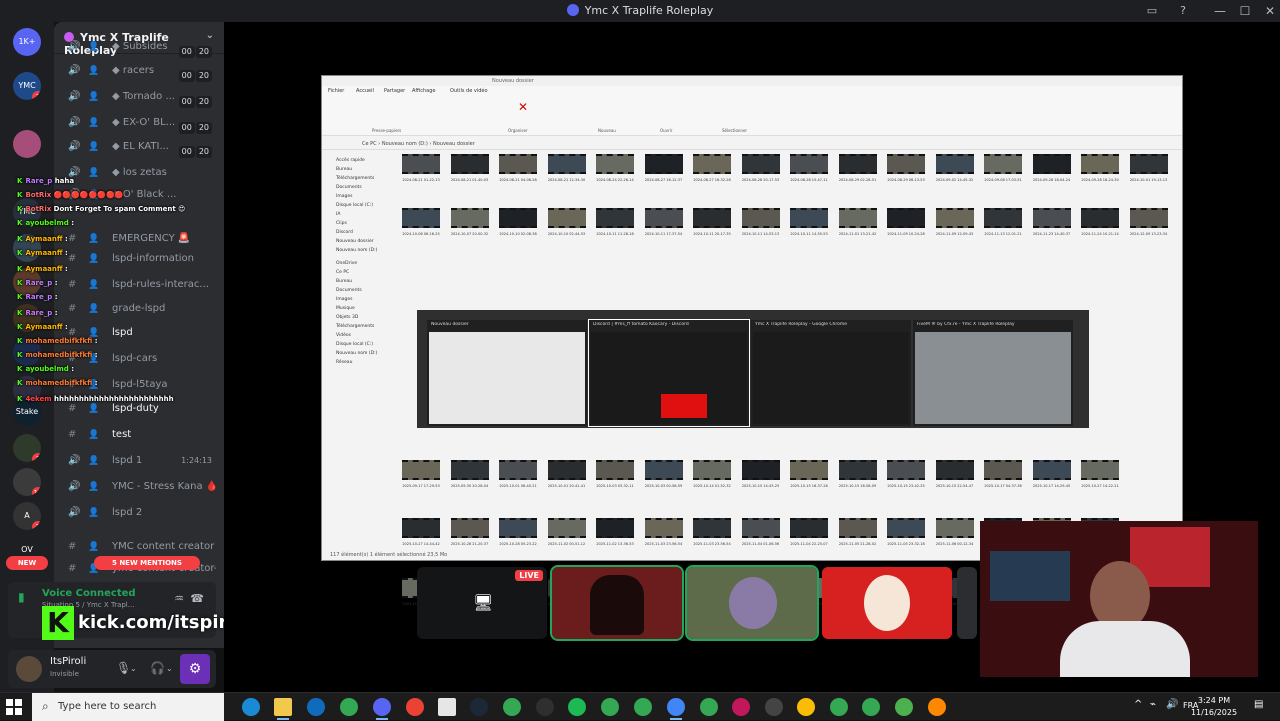 This screenshot has width=1280, height=721. I want to click on ribbon-tab: Partager, so click(394, 91).